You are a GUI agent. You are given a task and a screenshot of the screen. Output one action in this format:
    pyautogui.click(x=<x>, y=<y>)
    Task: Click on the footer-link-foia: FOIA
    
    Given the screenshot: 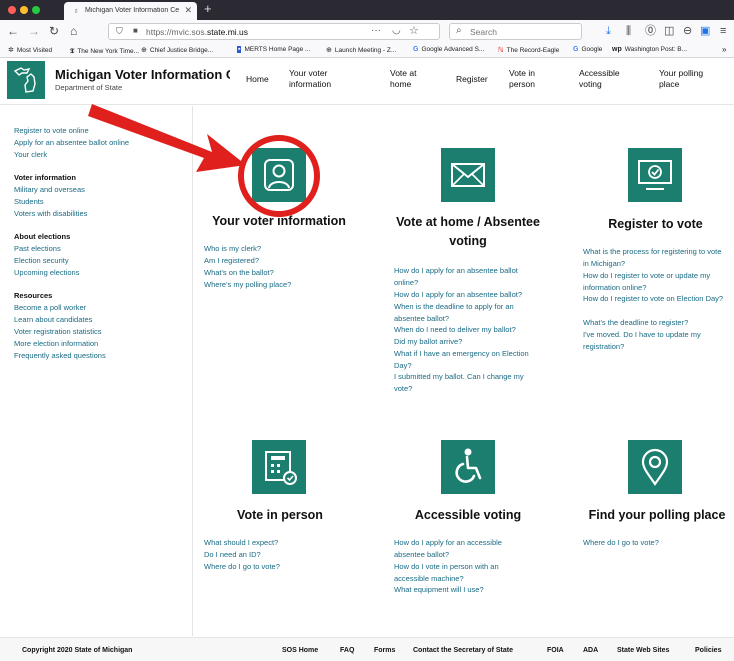 What is the action you would take?
    pyautogui.click(x=555, y=650)
    